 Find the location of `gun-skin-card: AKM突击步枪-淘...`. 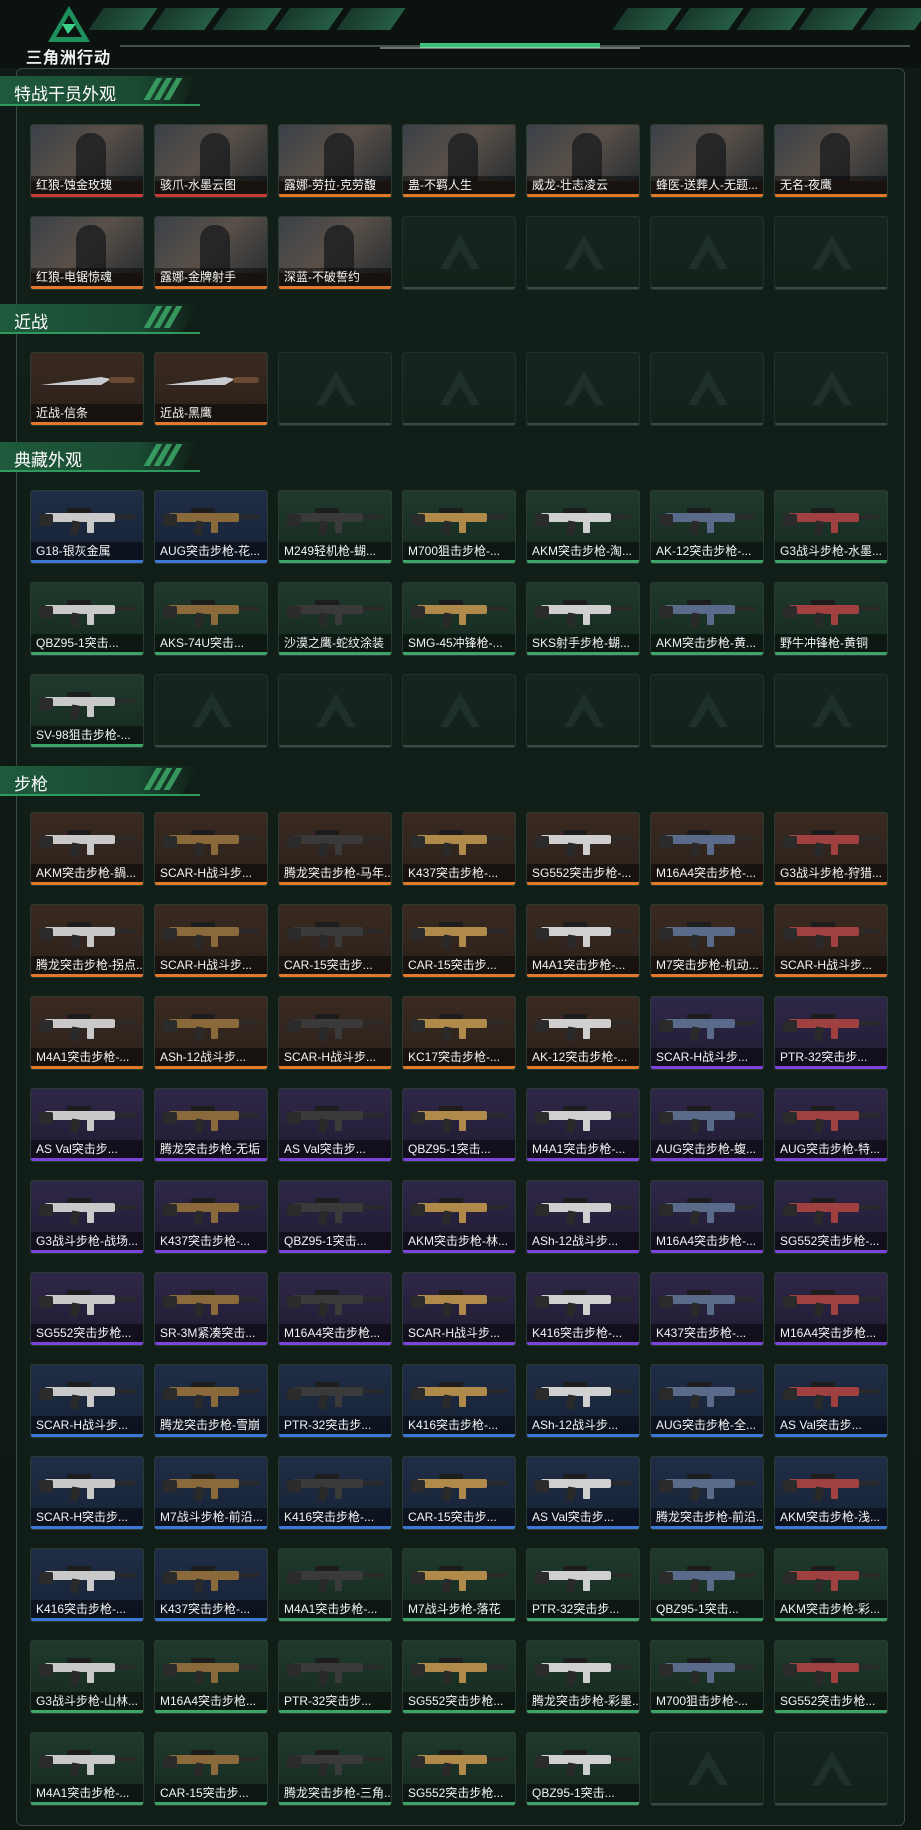

gun-skin-card: AKM突击步枪-淘... is located at coordinates (583, 527).